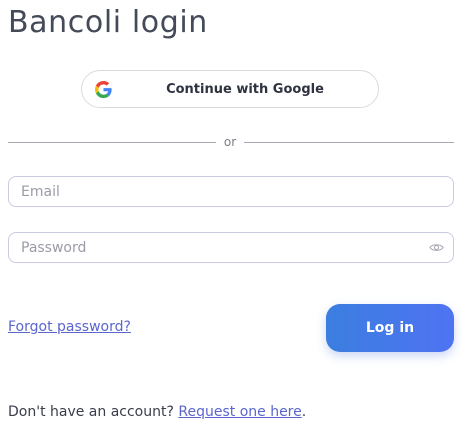 The image size is (462, 435). I want to click on forgot-password-link: Forgot password?, so click(69, 327).